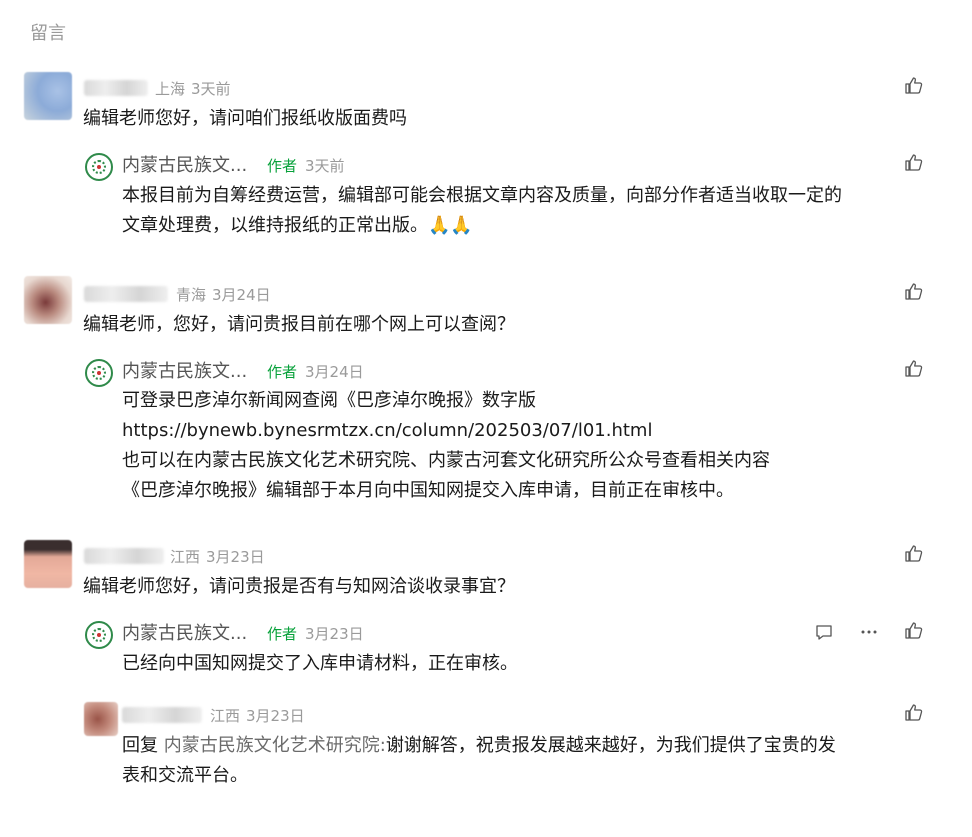  I want to click on reply-line: 《巴彦淖尔晚报》编辑部于本月向中国知网提交入库申请，目前正在审核中。, so click(428, 490).